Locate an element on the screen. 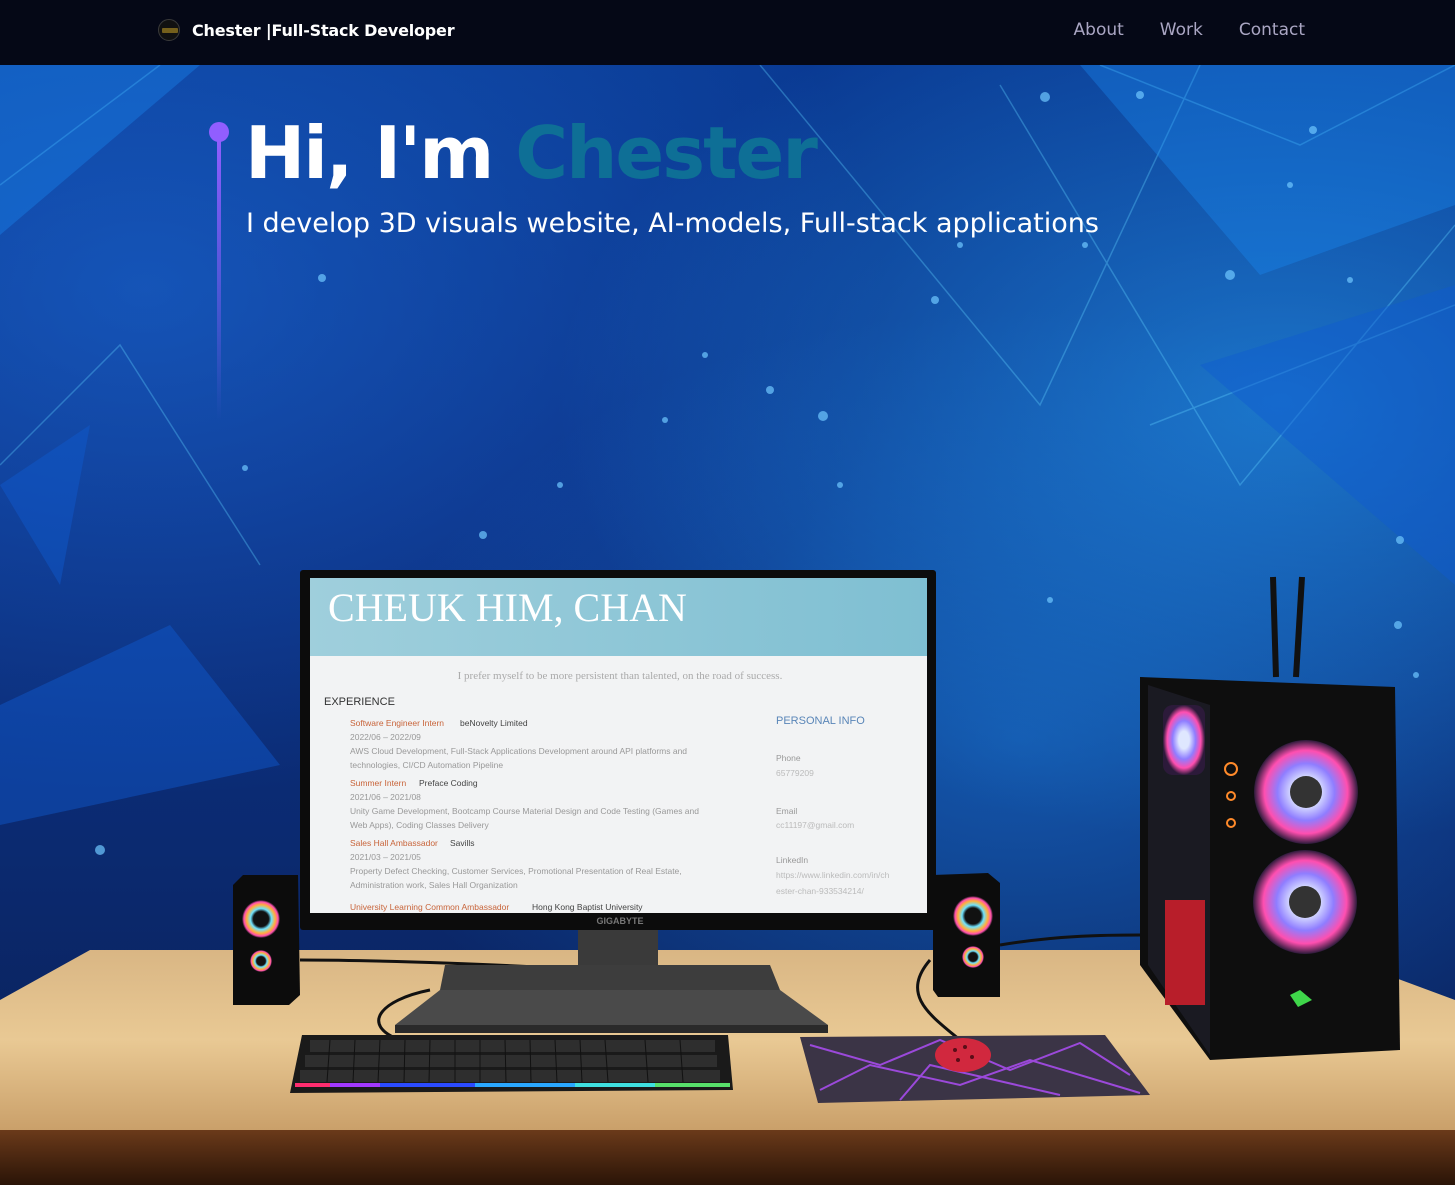  resume-job-company: Savills is located at coordinates (462, 843).